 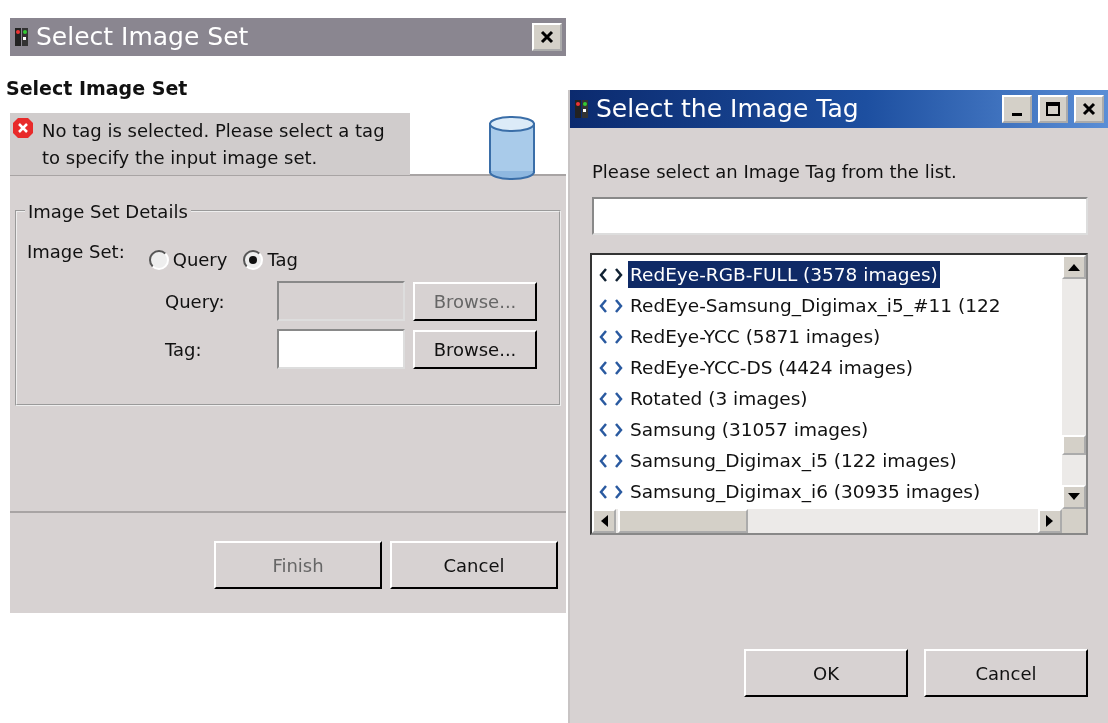 What do you see at coordinates (604, 521) in the screenshot?
I see `scroll-left-icon` at bounding box center [604, 521].